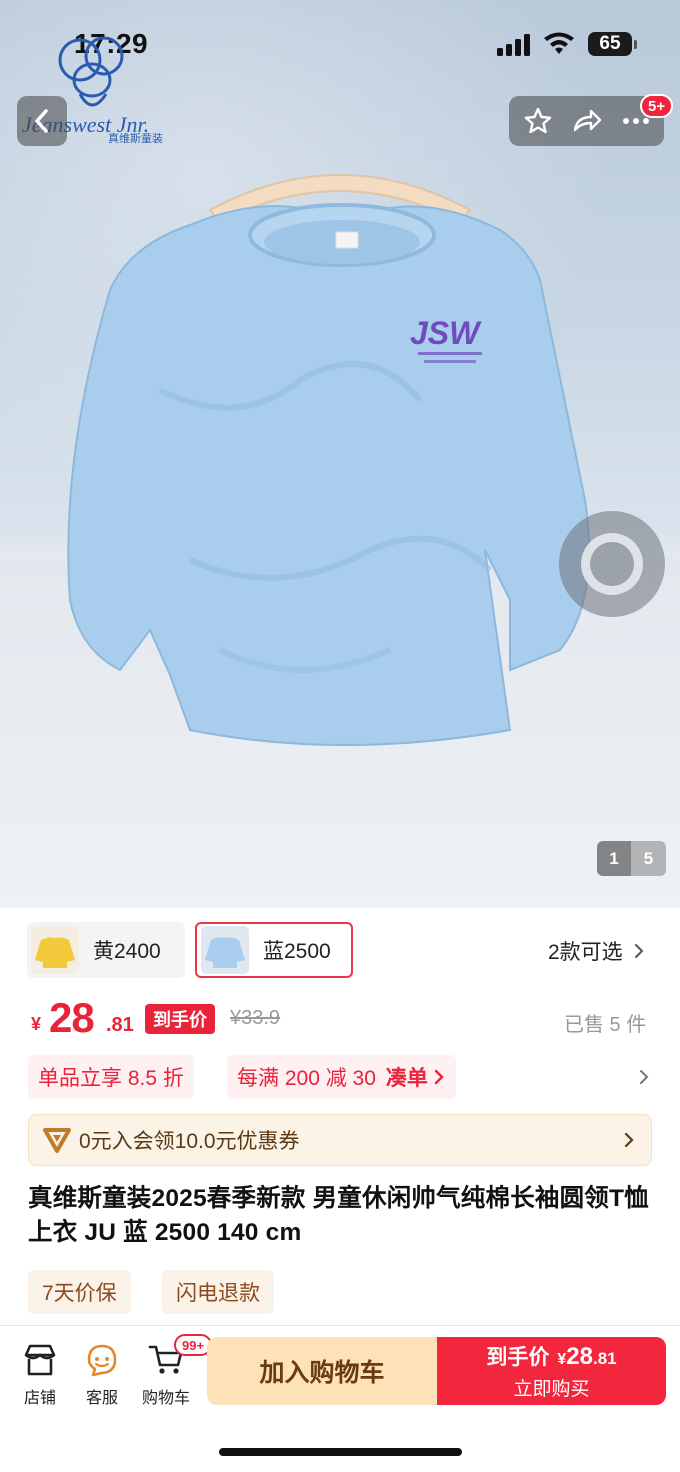 The width and height of the screenshot is (680, 1472). What do you see at coordinates (39, 1398) in the screenshot?
I see `store-label: 店铺` at bounding box center [39, 1398].